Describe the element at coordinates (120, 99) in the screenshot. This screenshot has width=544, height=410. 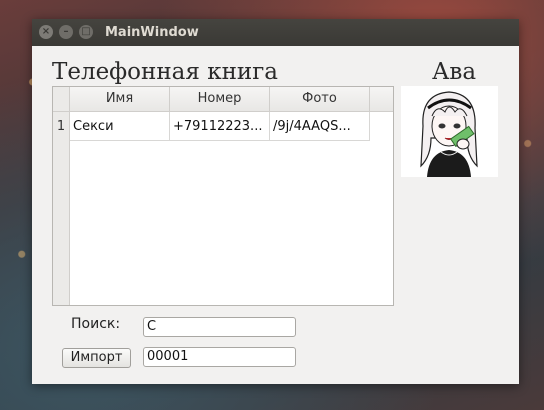
I see `column-header-name: Имя` at that location.